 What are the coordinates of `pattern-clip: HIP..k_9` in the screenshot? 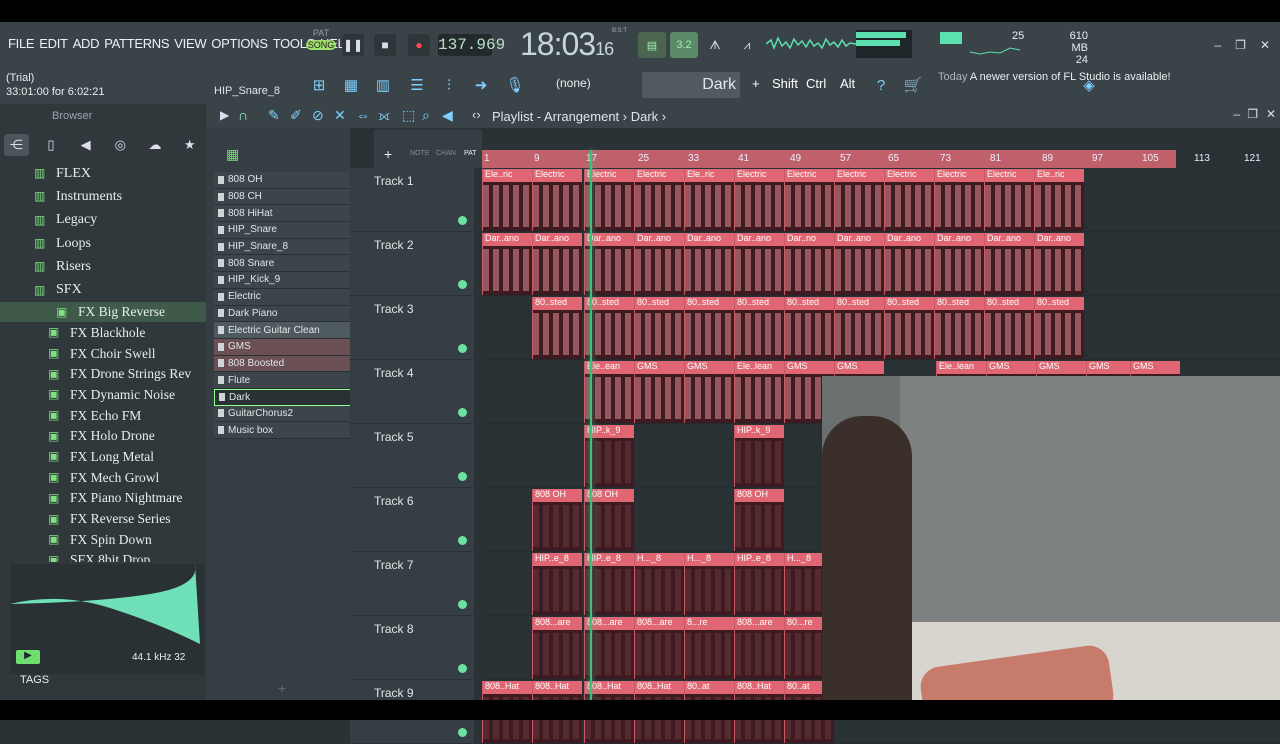 It's located at (759, 456).